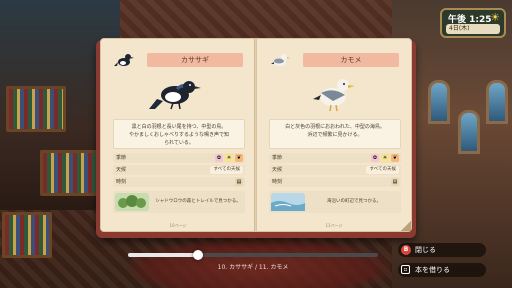 This screenshot has width=512, height=288. Describe the element at coordinates (198, 255) in the screenshot. I see `slider-knob` at that location.